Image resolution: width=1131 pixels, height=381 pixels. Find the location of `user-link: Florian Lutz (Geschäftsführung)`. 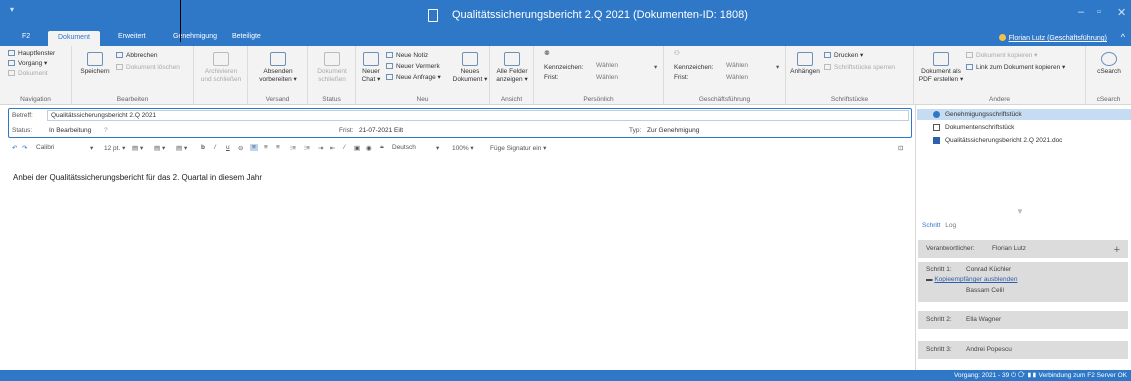

user-link: Florian Lutz (Geschäftsführung) is located at coordinates (1052, 38).